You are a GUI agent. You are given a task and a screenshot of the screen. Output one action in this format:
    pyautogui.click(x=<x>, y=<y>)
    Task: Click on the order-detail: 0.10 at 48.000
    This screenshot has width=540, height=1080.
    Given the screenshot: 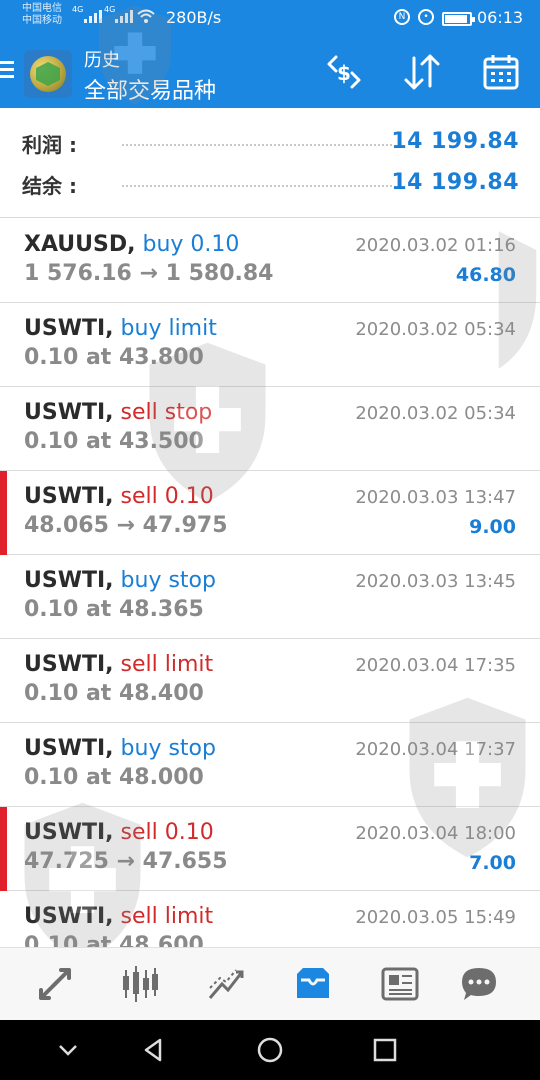 What is the action you would take?
    pyautogui.click(x=114, y=777)
    